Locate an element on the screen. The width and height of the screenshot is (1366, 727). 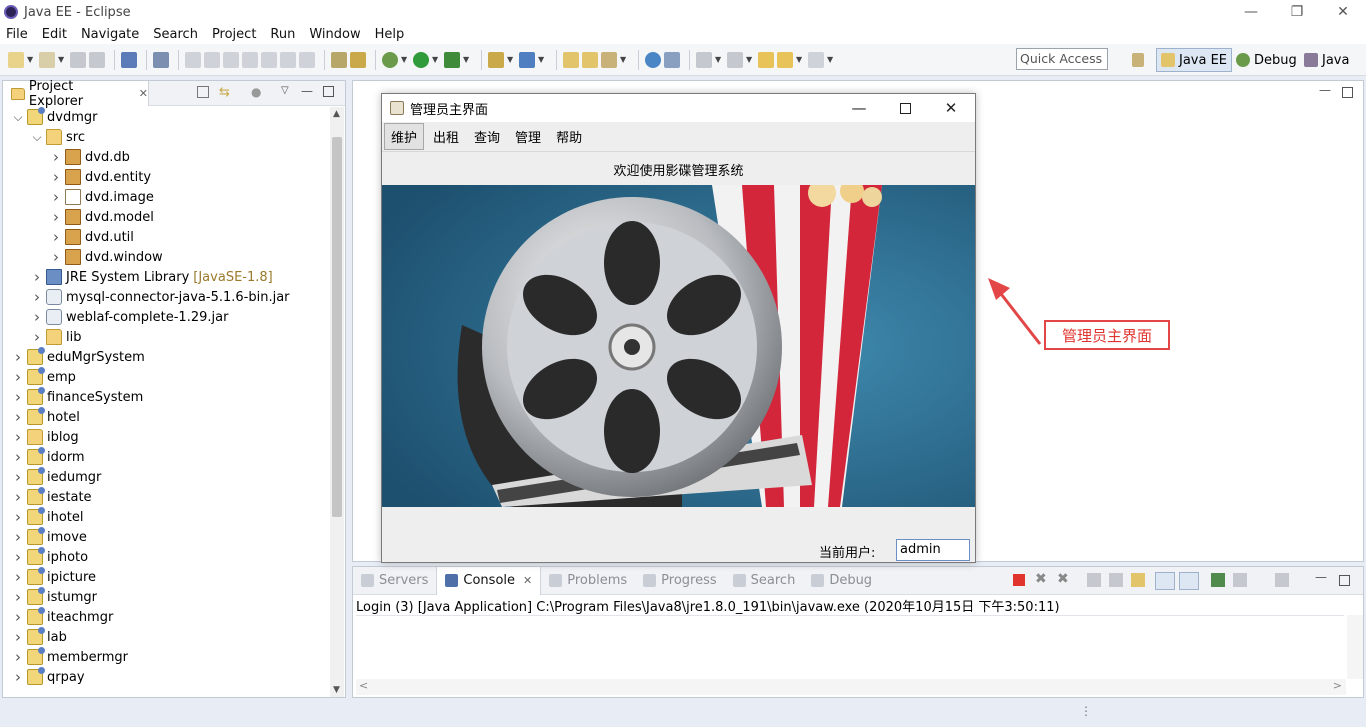
tree-item: › iestate is located at coordinates (51, 497).